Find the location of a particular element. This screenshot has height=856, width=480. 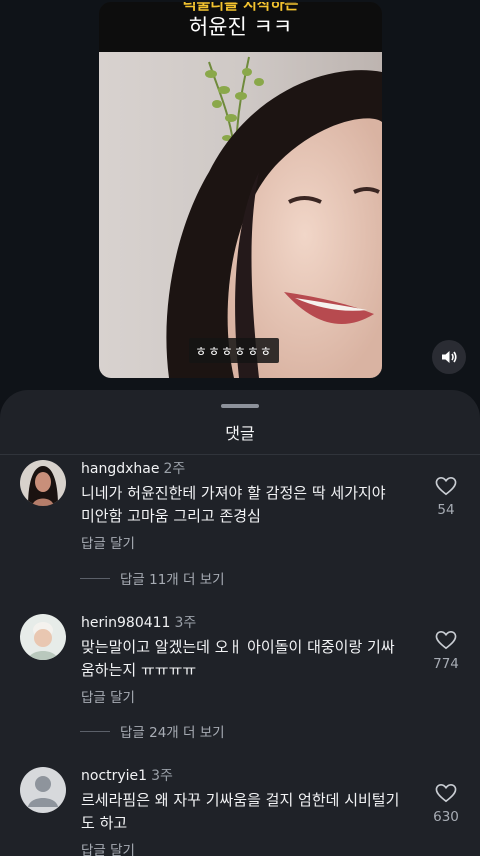

default-avatar-icon is located at coordinates (43, 790).